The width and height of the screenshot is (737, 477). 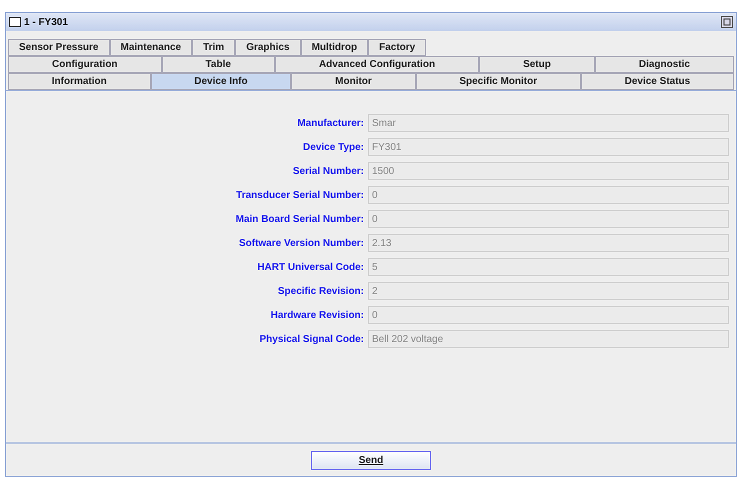 What do you see at coordinates (320, 291) in the screenshot?
I see `field-label: Specific Revision:` at bounding box center [320, 291].